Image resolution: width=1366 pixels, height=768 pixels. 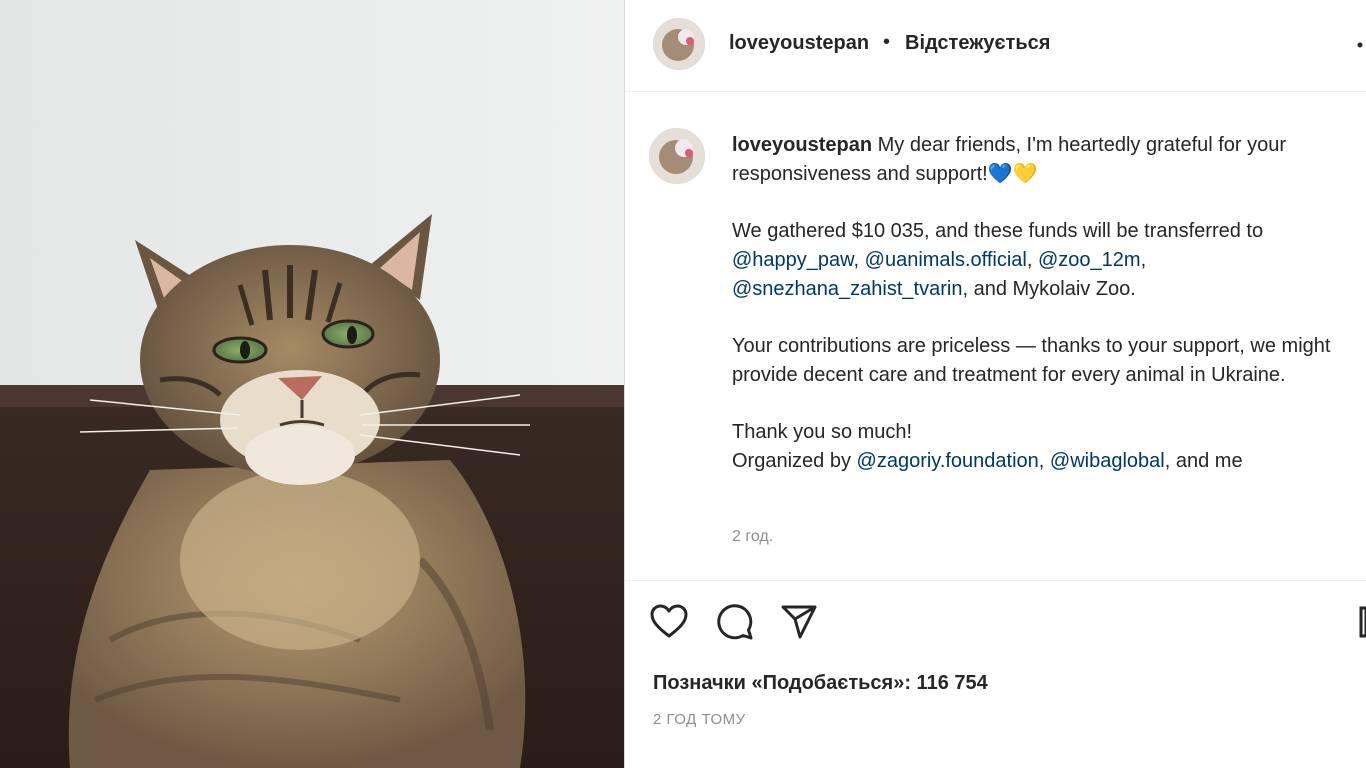 What do you see at coordinates (946, 260) in the screenshot?
I see `mention-link: @uanimals.official` at bounding box center [946, 260].